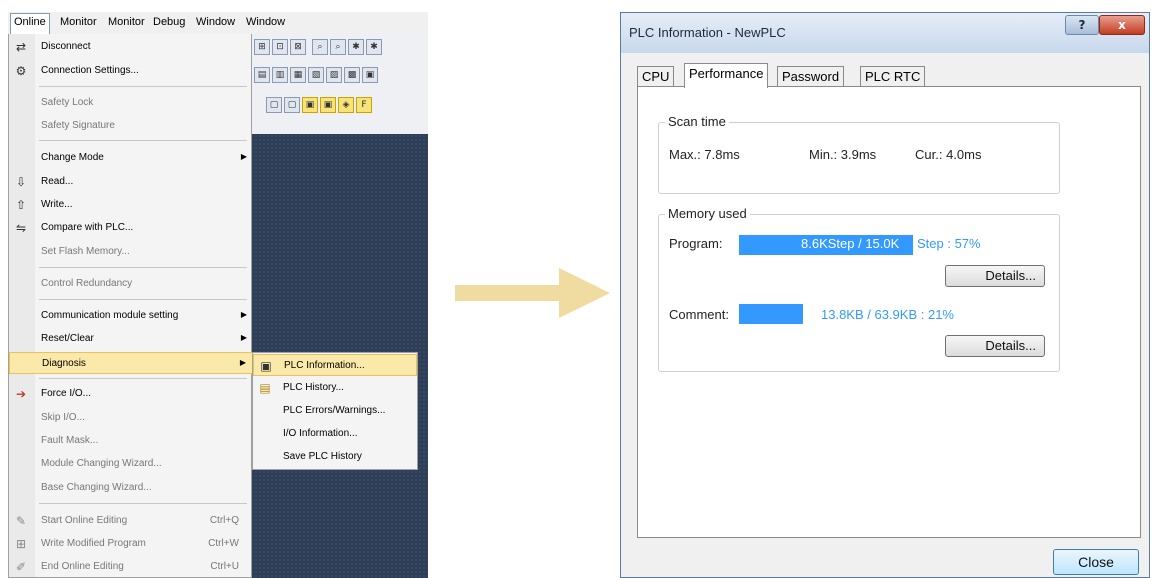 This screenshot has height=578, width=1157. What do you see at coordinates (843, 154) in the screenshot?
I see `scan-time-min: Min.: 3.9ms` at bounding box center [843, 154].